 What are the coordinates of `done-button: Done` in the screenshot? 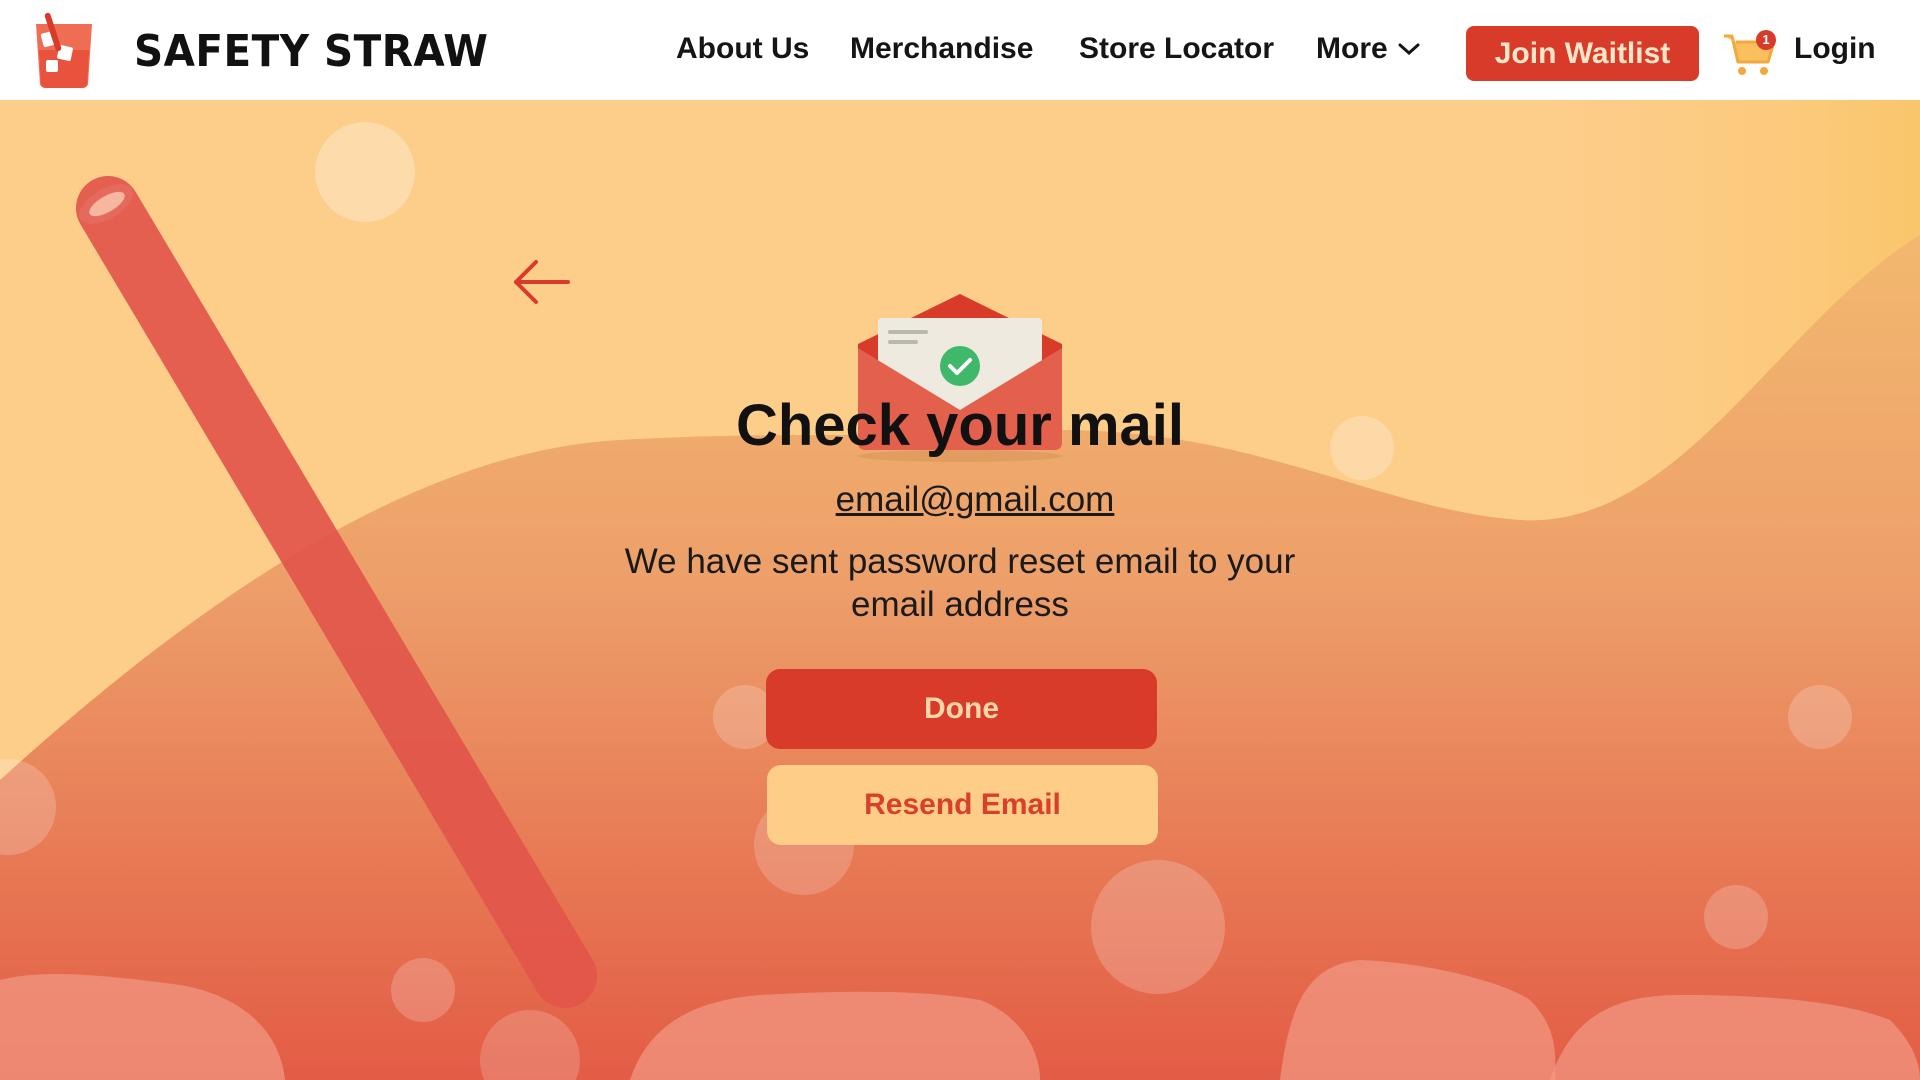 It's located at (961, 709).